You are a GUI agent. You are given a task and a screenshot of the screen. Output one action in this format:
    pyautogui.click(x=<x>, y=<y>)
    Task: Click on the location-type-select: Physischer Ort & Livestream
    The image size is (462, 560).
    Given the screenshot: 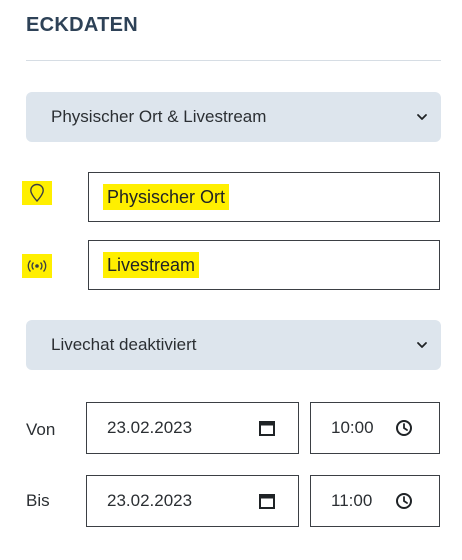 What is the action you would take?
    pyautogui.click(x=233, y=117)
    